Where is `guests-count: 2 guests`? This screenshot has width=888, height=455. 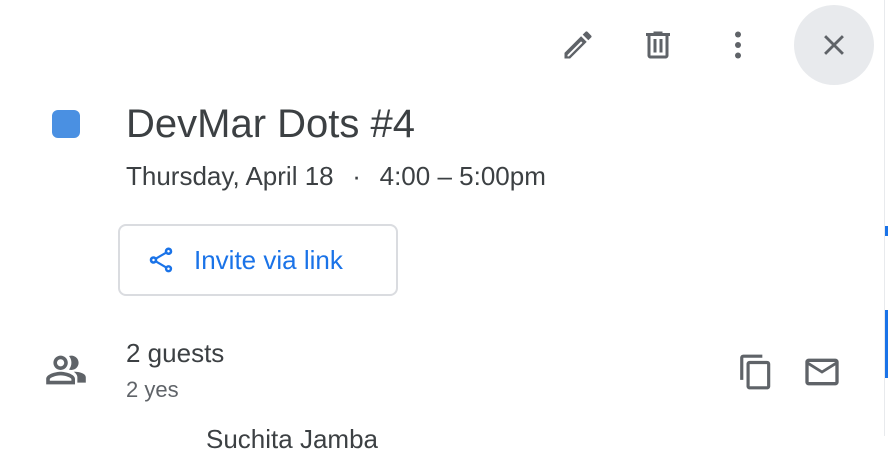
guests-count: 2 guests is located at coordinates (175, 353).